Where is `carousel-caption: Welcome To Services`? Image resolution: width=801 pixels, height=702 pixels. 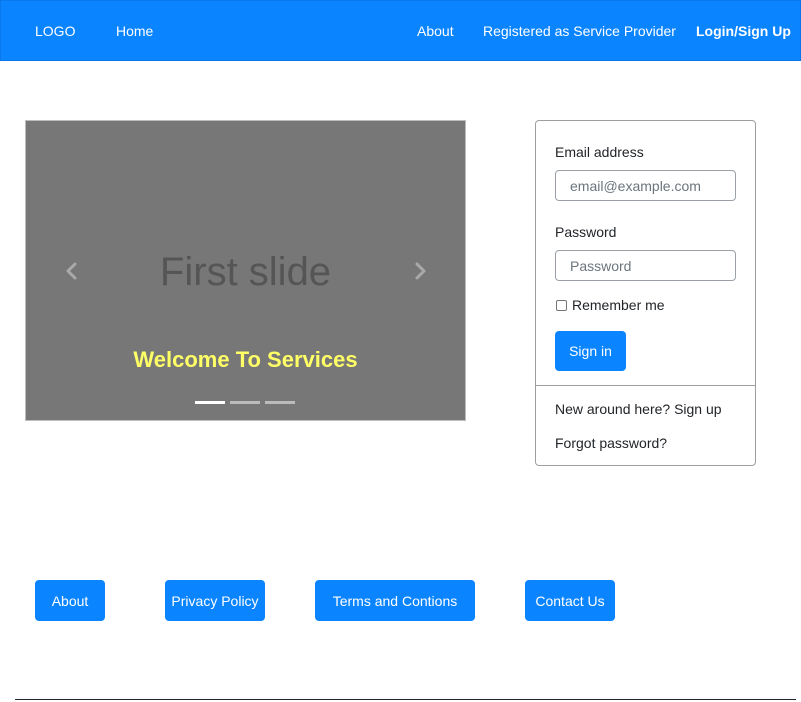
carousel-caption: Welcome To Services is located at coordinates (245, 359).